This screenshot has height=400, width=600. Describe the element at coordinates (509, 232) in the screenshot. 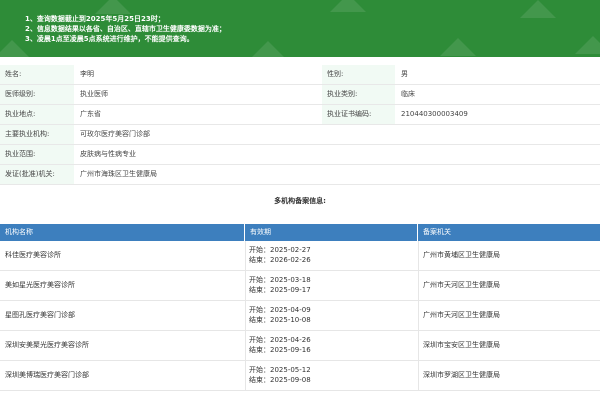

I see `column-header-authority: 备案机关` at that location.